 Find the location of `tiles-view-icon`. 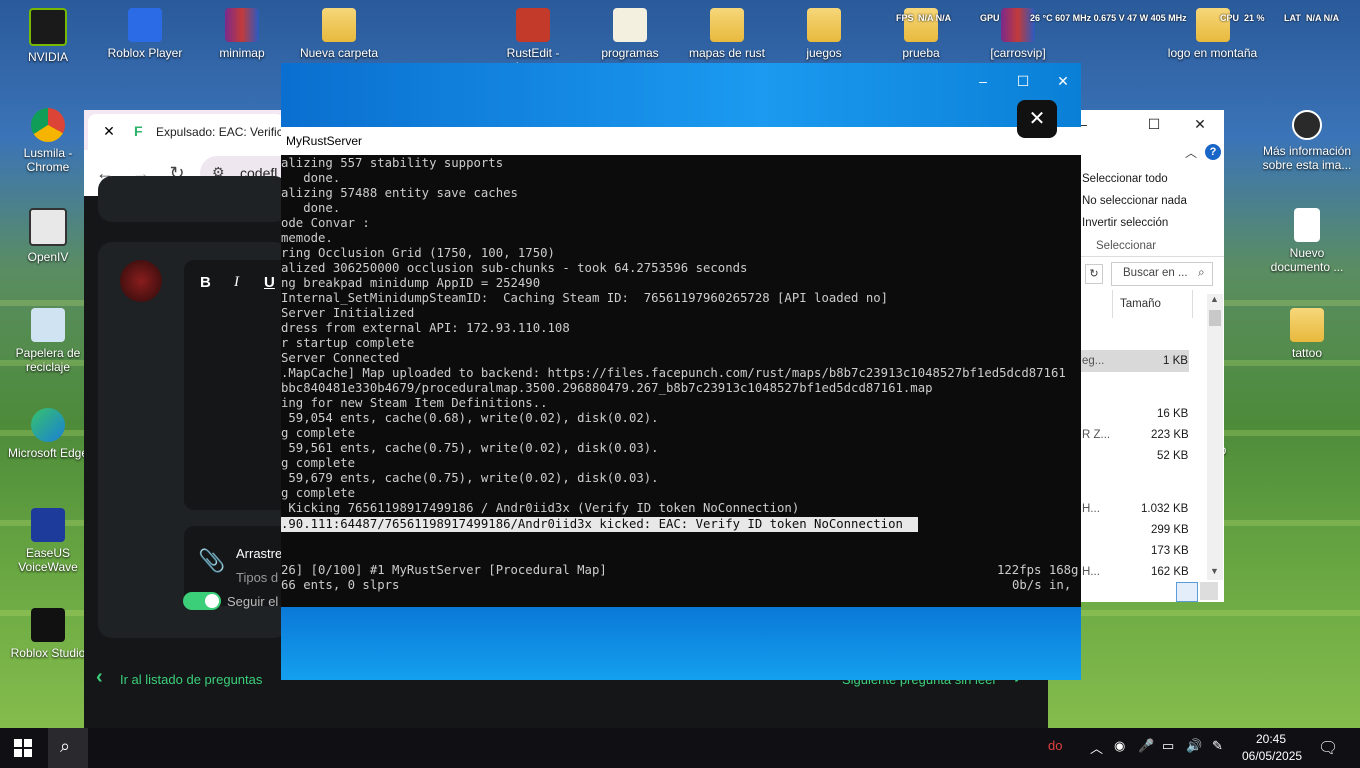

tiles-view-icon is located at coordinates (1209, 591).